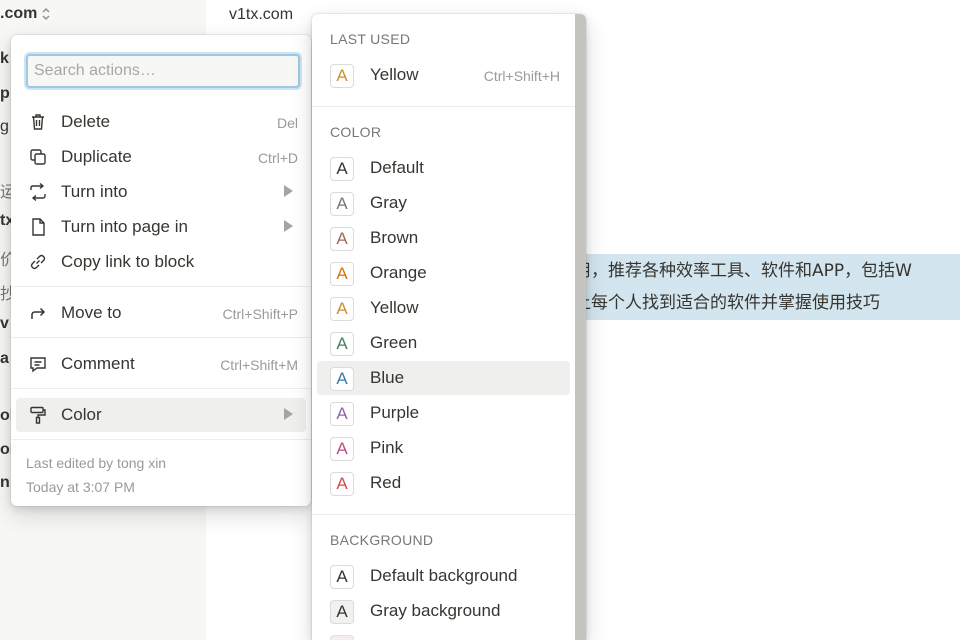  I want to click on menu-item-shortcut: Ctrl+D, so click(277, 158).